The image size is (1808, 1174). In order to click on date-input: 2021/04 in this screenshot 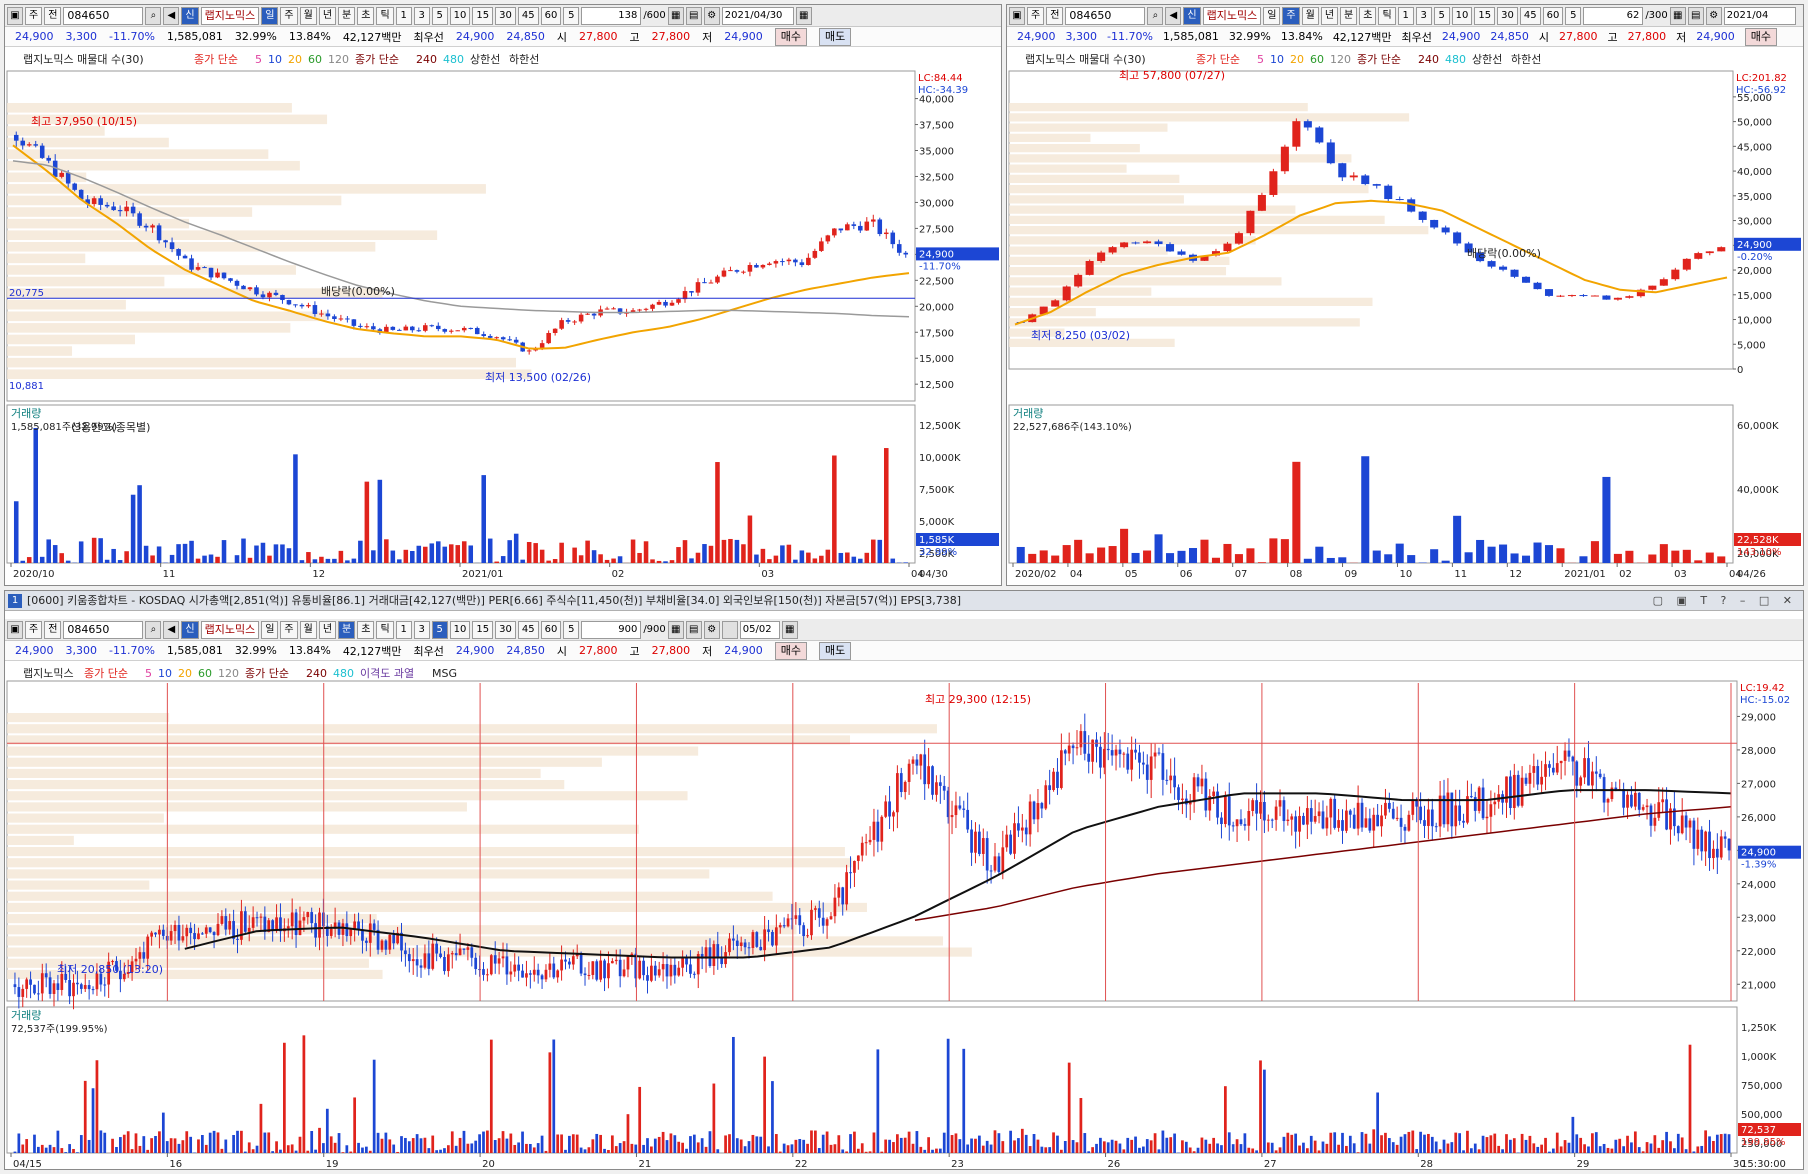, I will do `click(1759, 15)`.